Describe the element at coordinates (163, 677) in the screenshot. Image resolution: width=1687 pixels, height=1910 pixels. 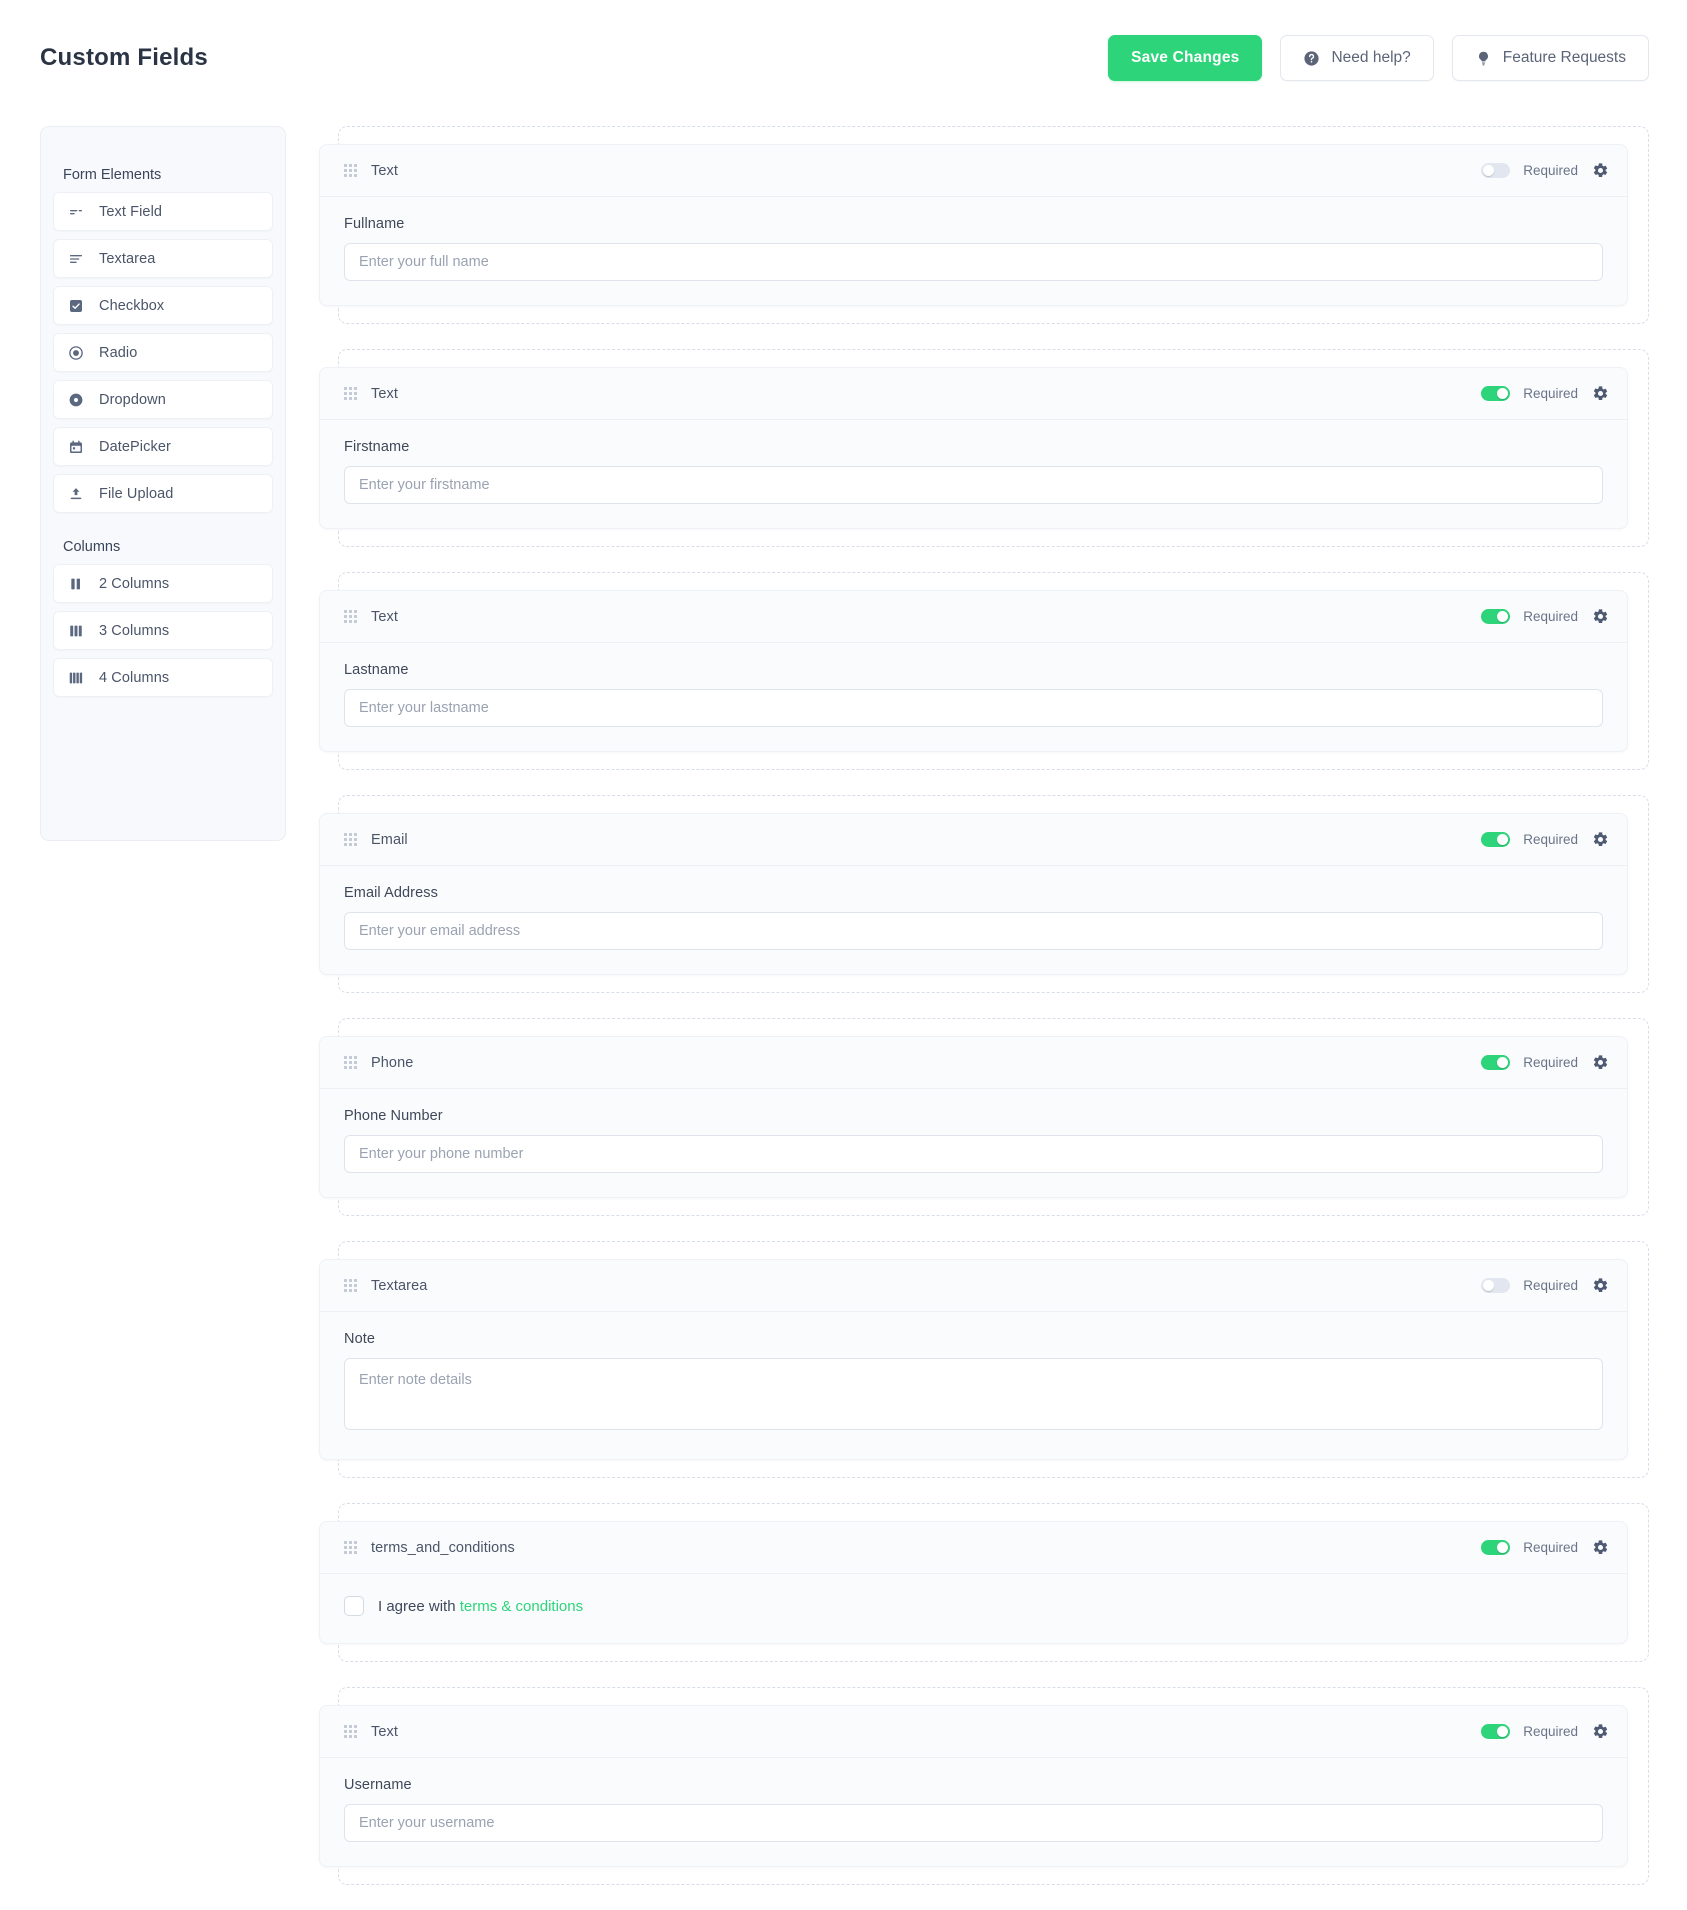
I see `palette-item-4-columns: 4 Columns` at that location.